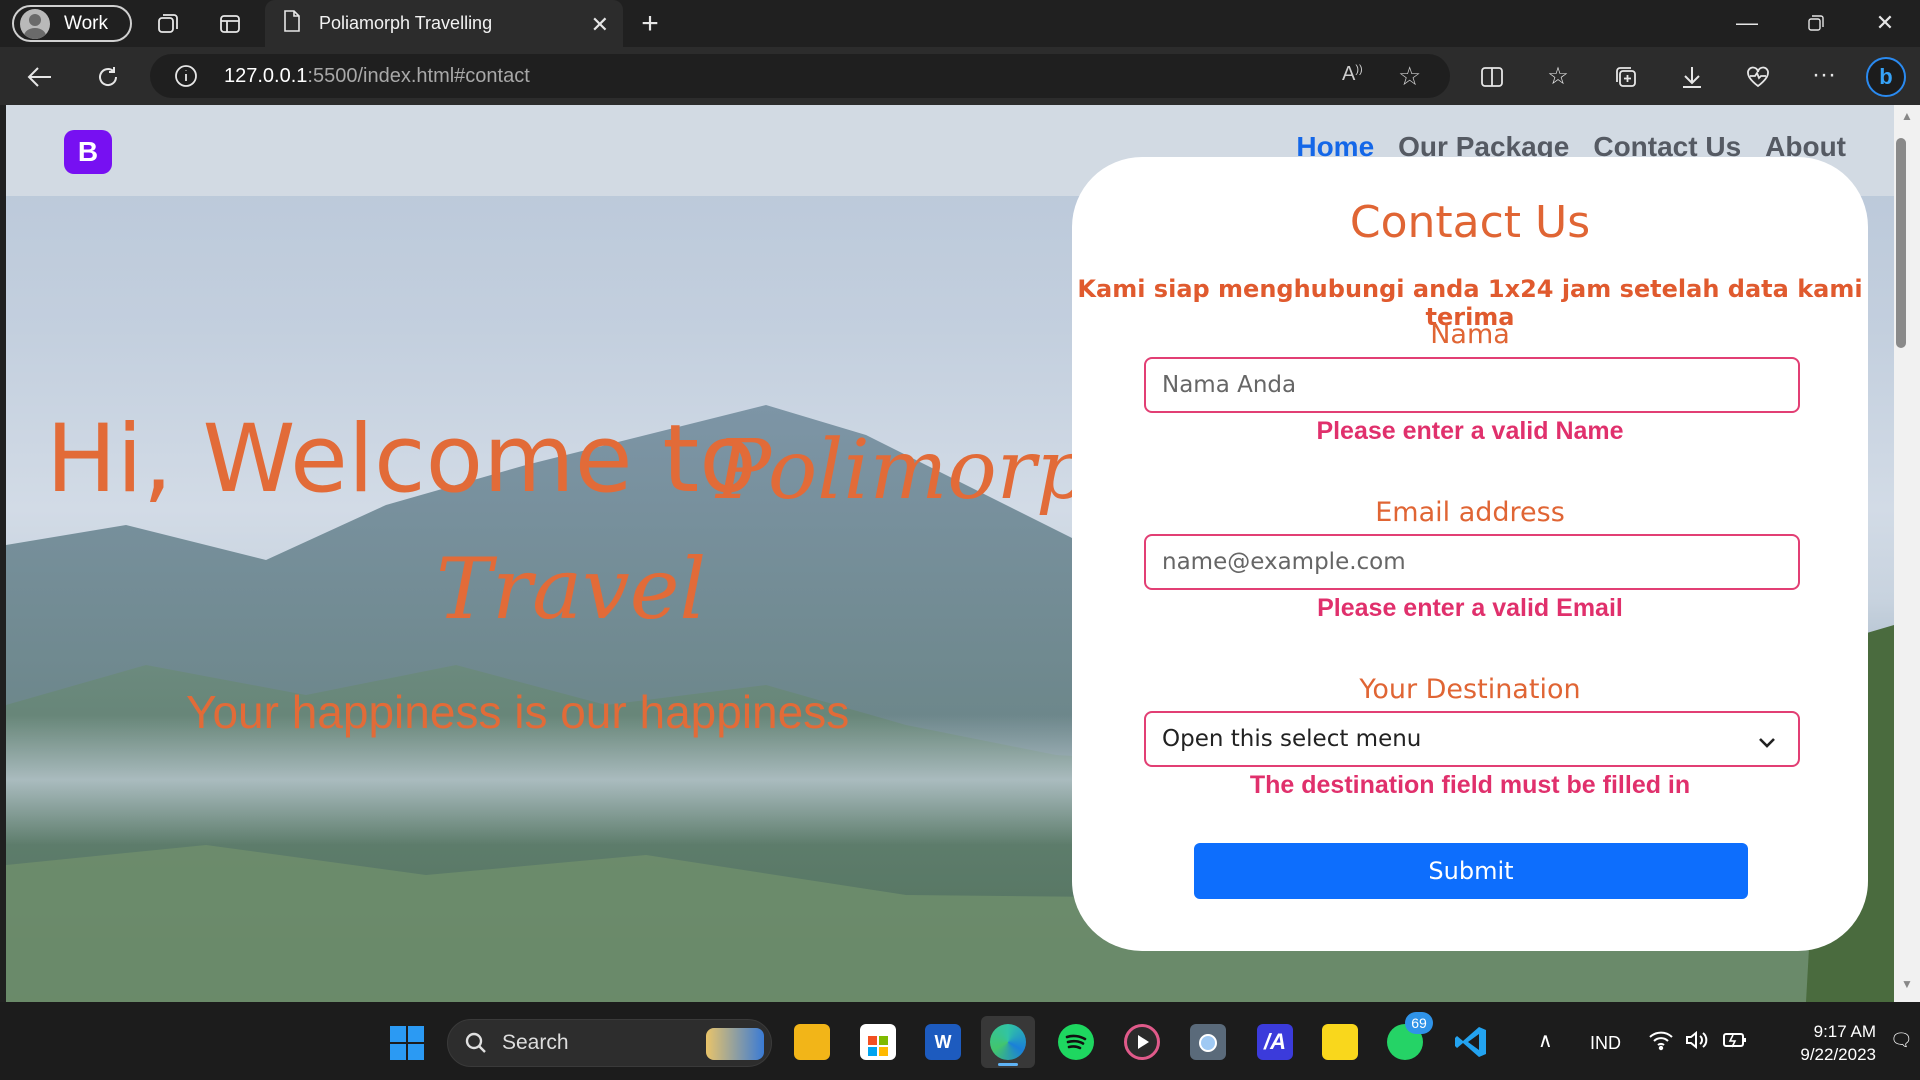  I want to click on vscode-icon, so click(1471, 1042).